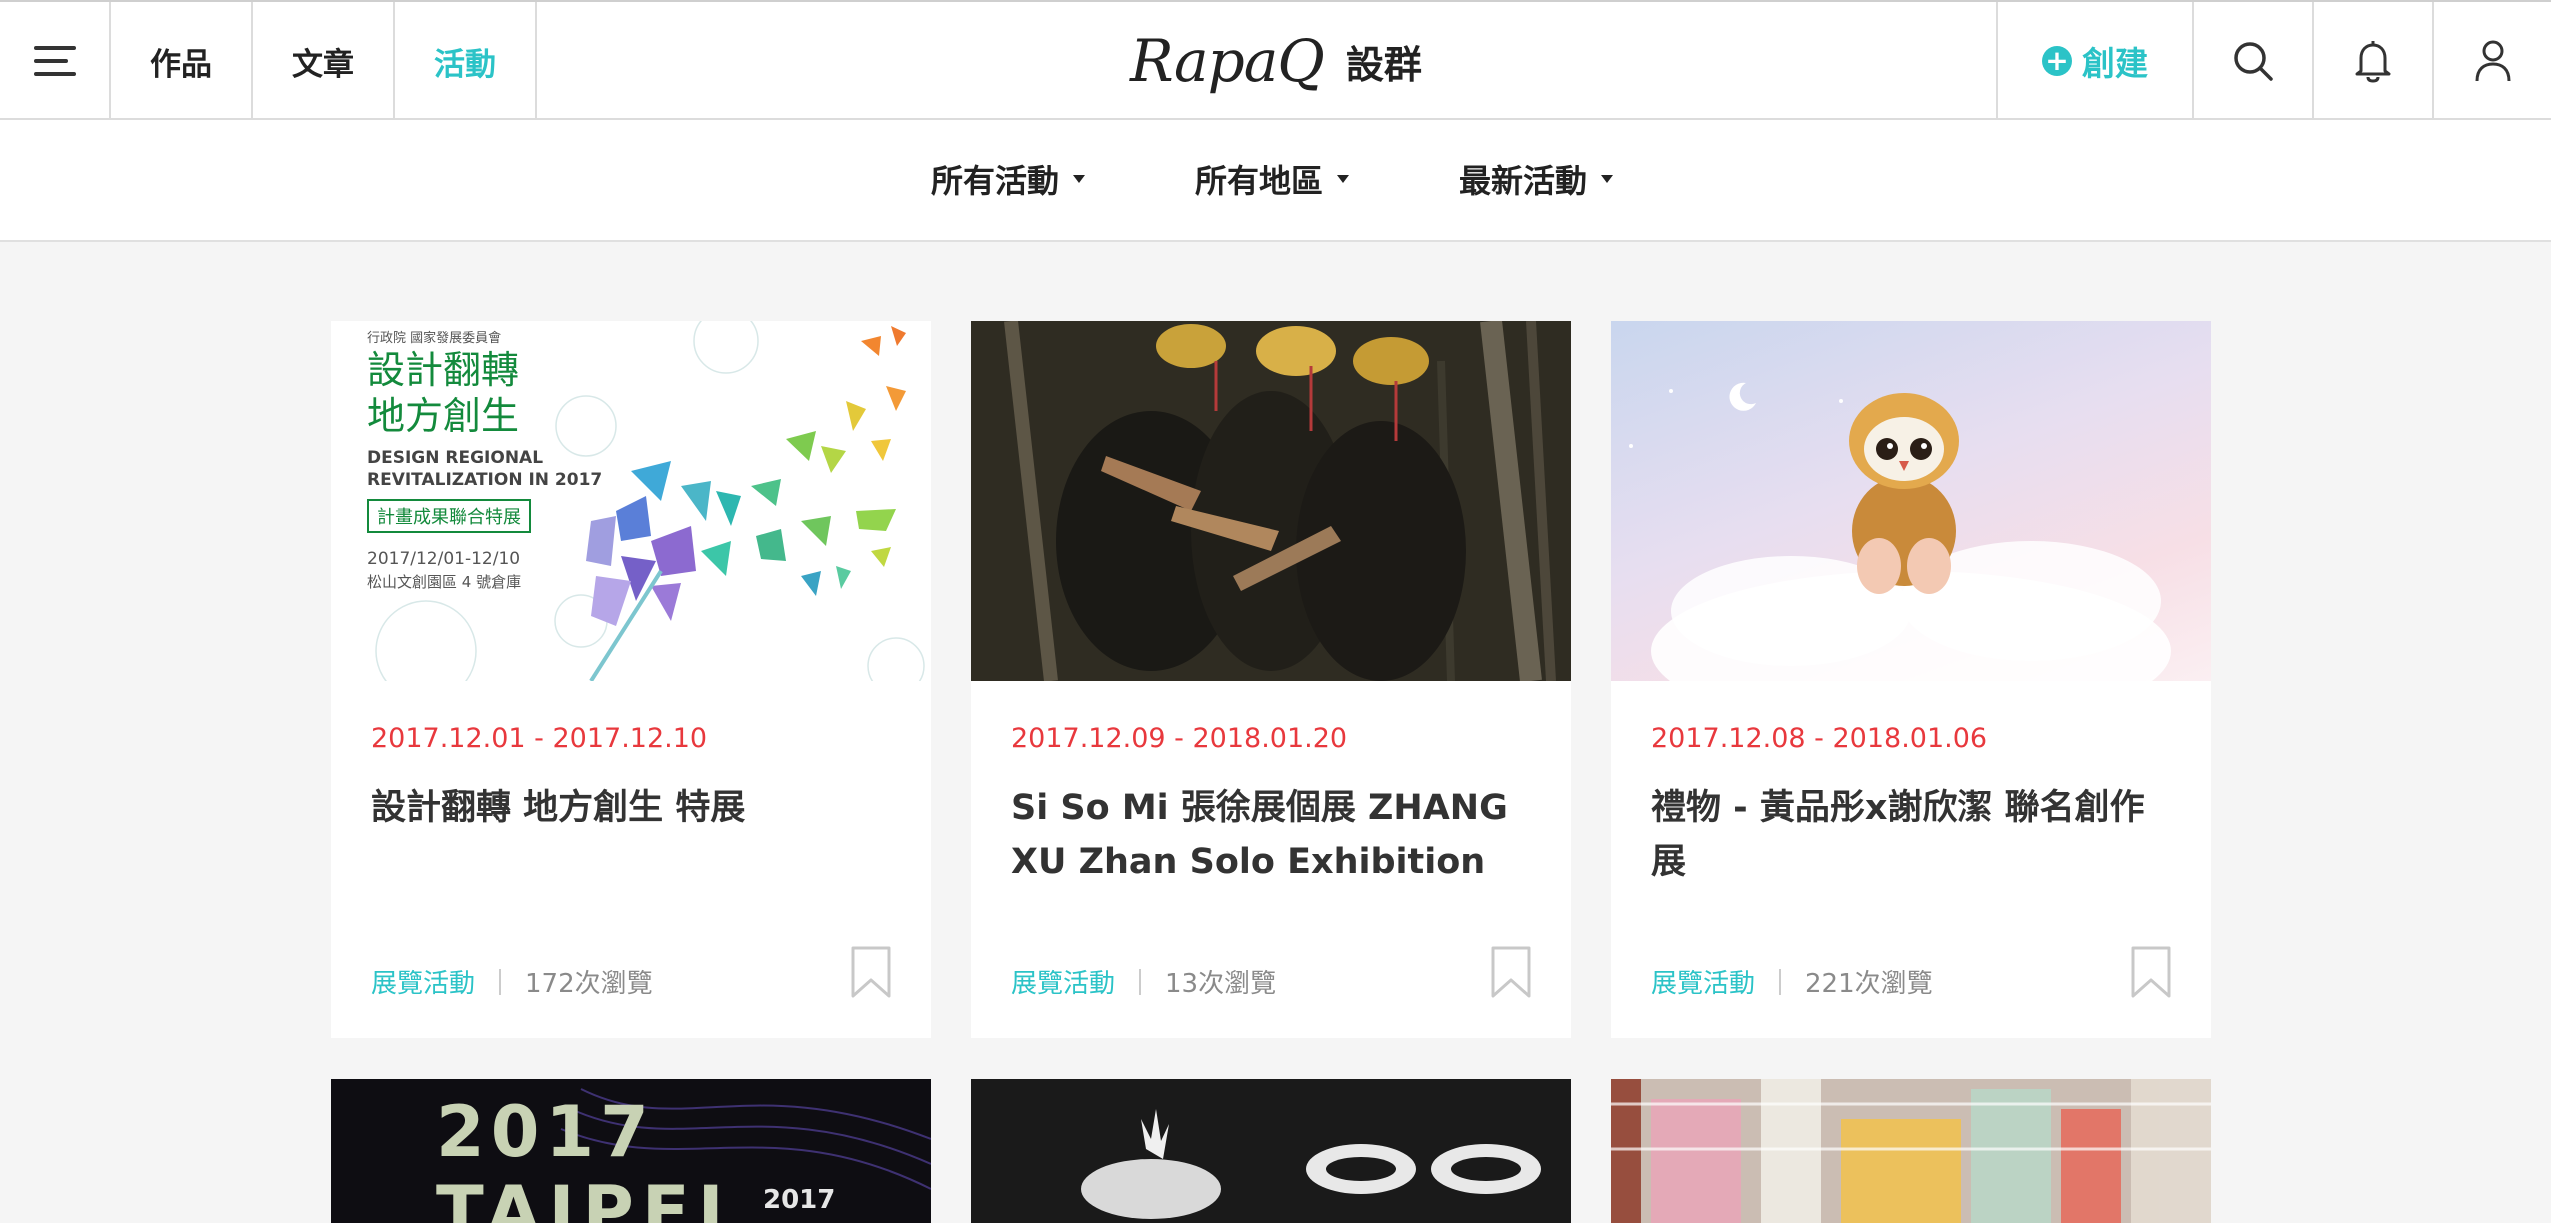  I want to click on hamburger-icon, so click(54, 61).